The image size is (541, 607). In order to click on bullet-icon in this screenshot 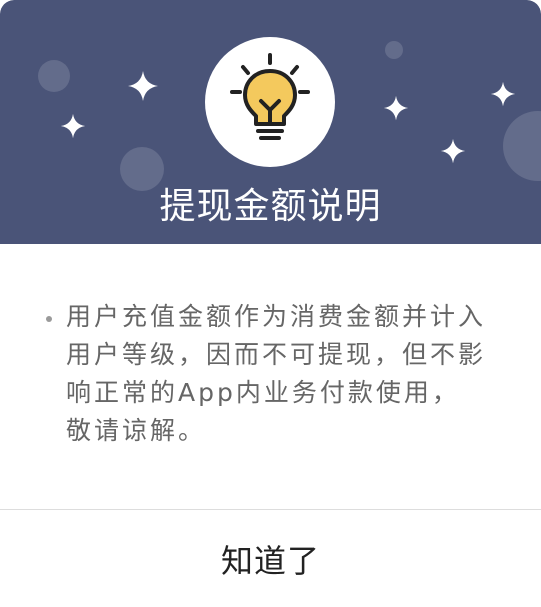, I will do `click(49, 319)`.